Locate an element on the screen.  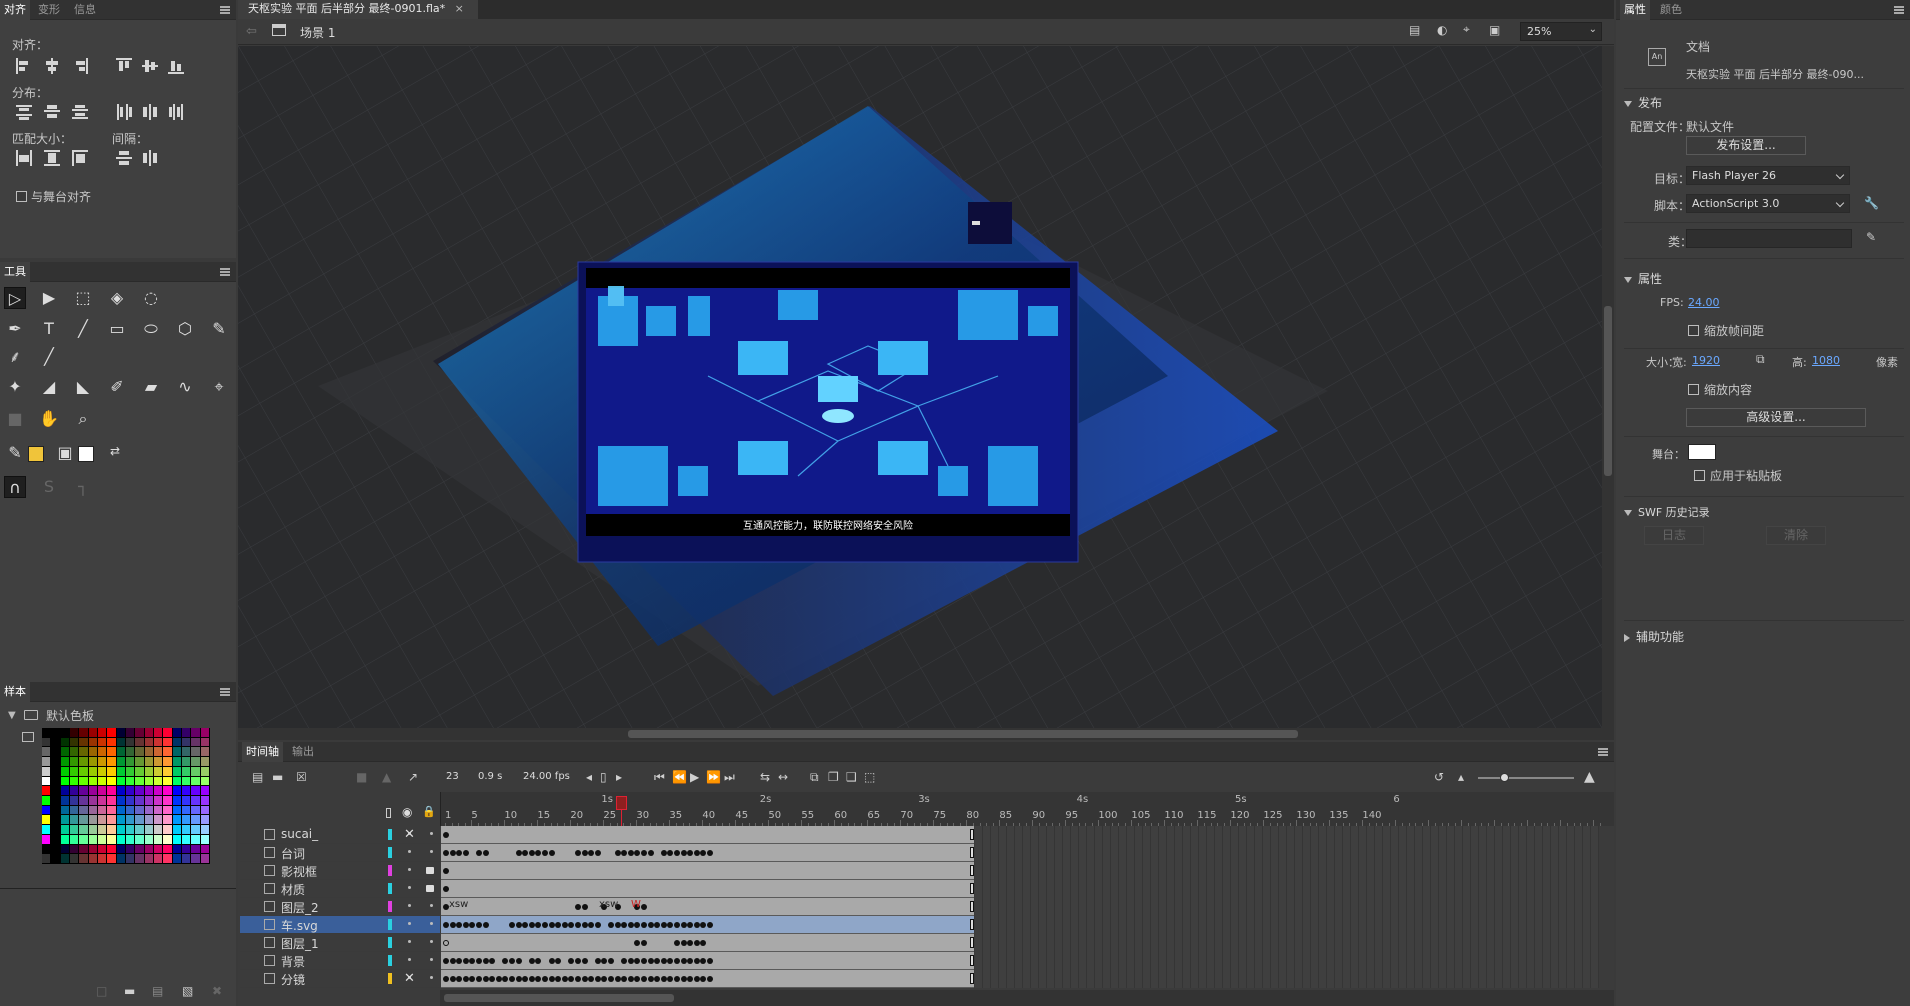
frame-zoom-thumb is located at coordinates (1504, 777).